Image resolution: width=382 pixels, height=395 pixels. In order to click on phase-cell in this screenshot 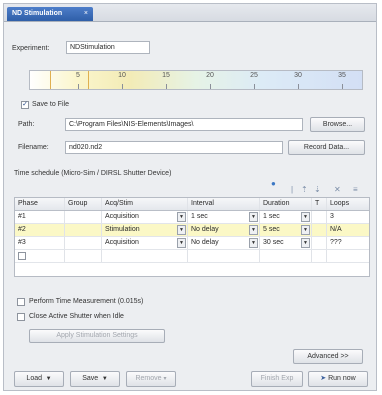, I will do `click(40, 256)`.